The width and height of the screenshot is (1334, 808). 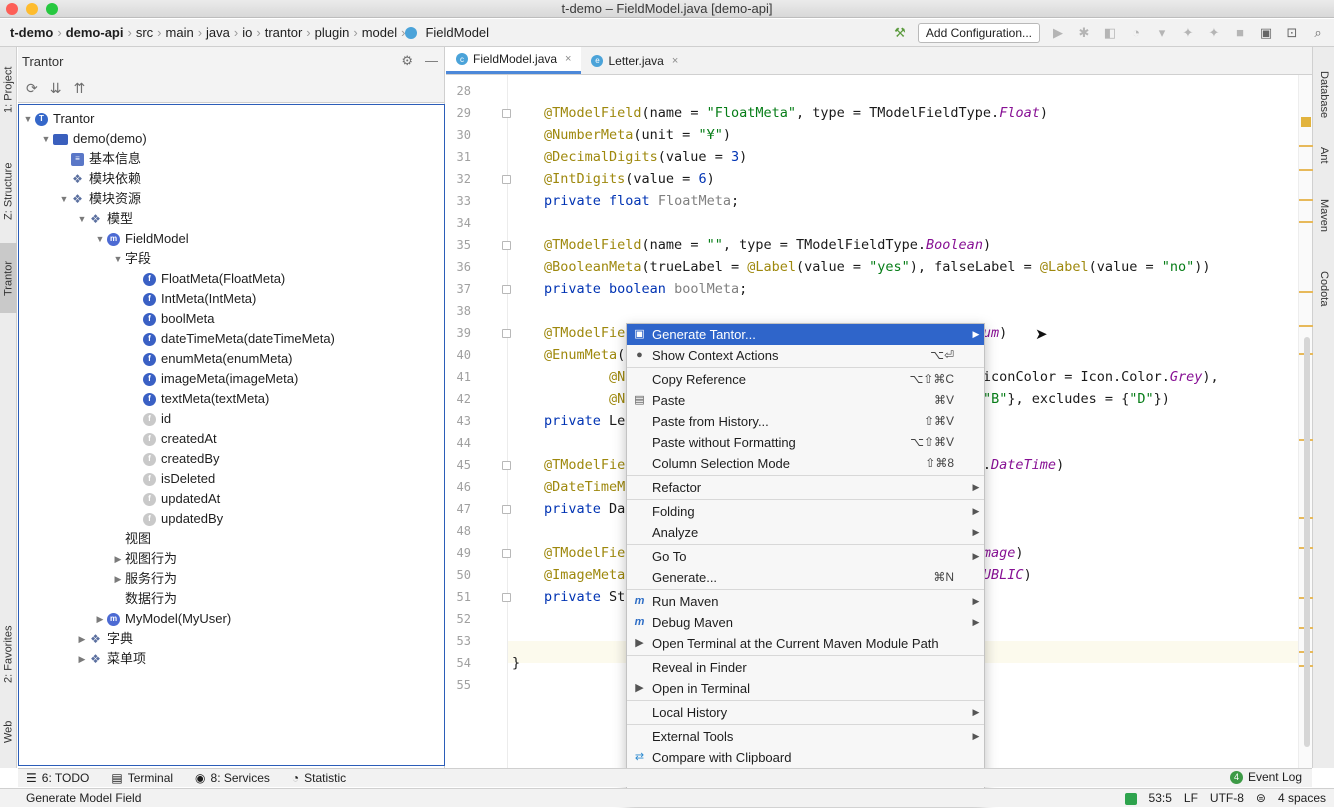 I want to click on tree-node: f IntMeta(IntMeta), so click(x=192, y=299).